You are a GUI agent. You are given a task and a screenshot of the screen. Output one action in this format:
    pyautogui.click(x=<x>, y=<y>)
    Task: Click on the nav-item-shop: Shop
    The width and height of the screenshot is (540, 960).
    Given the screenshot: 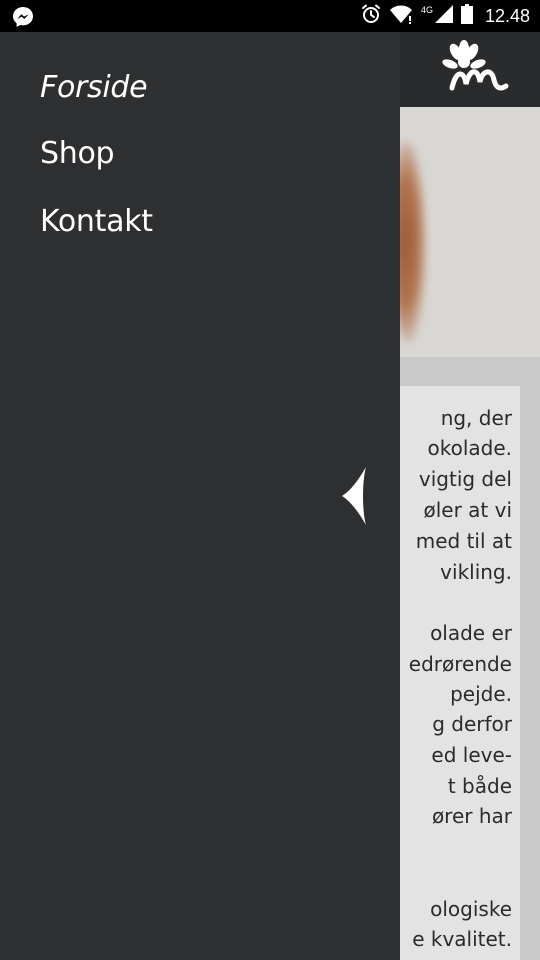 What is the action you would take?
    pyautogui.click(x=77, y=153)
    